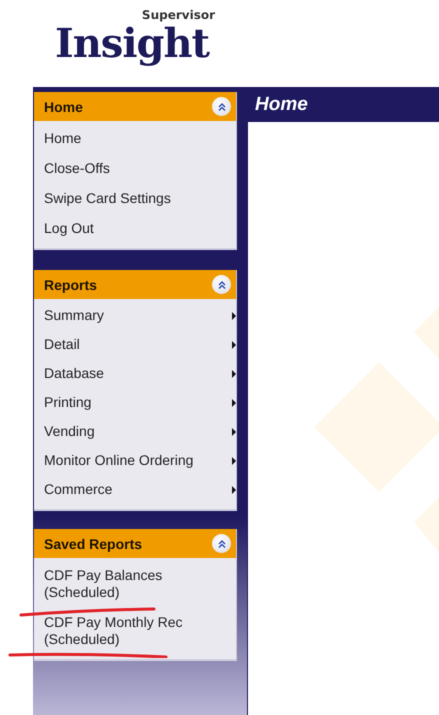 Image resolution: width=439 pixels, height=715 pixels. Describe the element at coordinates (62, 344) in the screenshot. I see `menu-item: Detail` at that location.